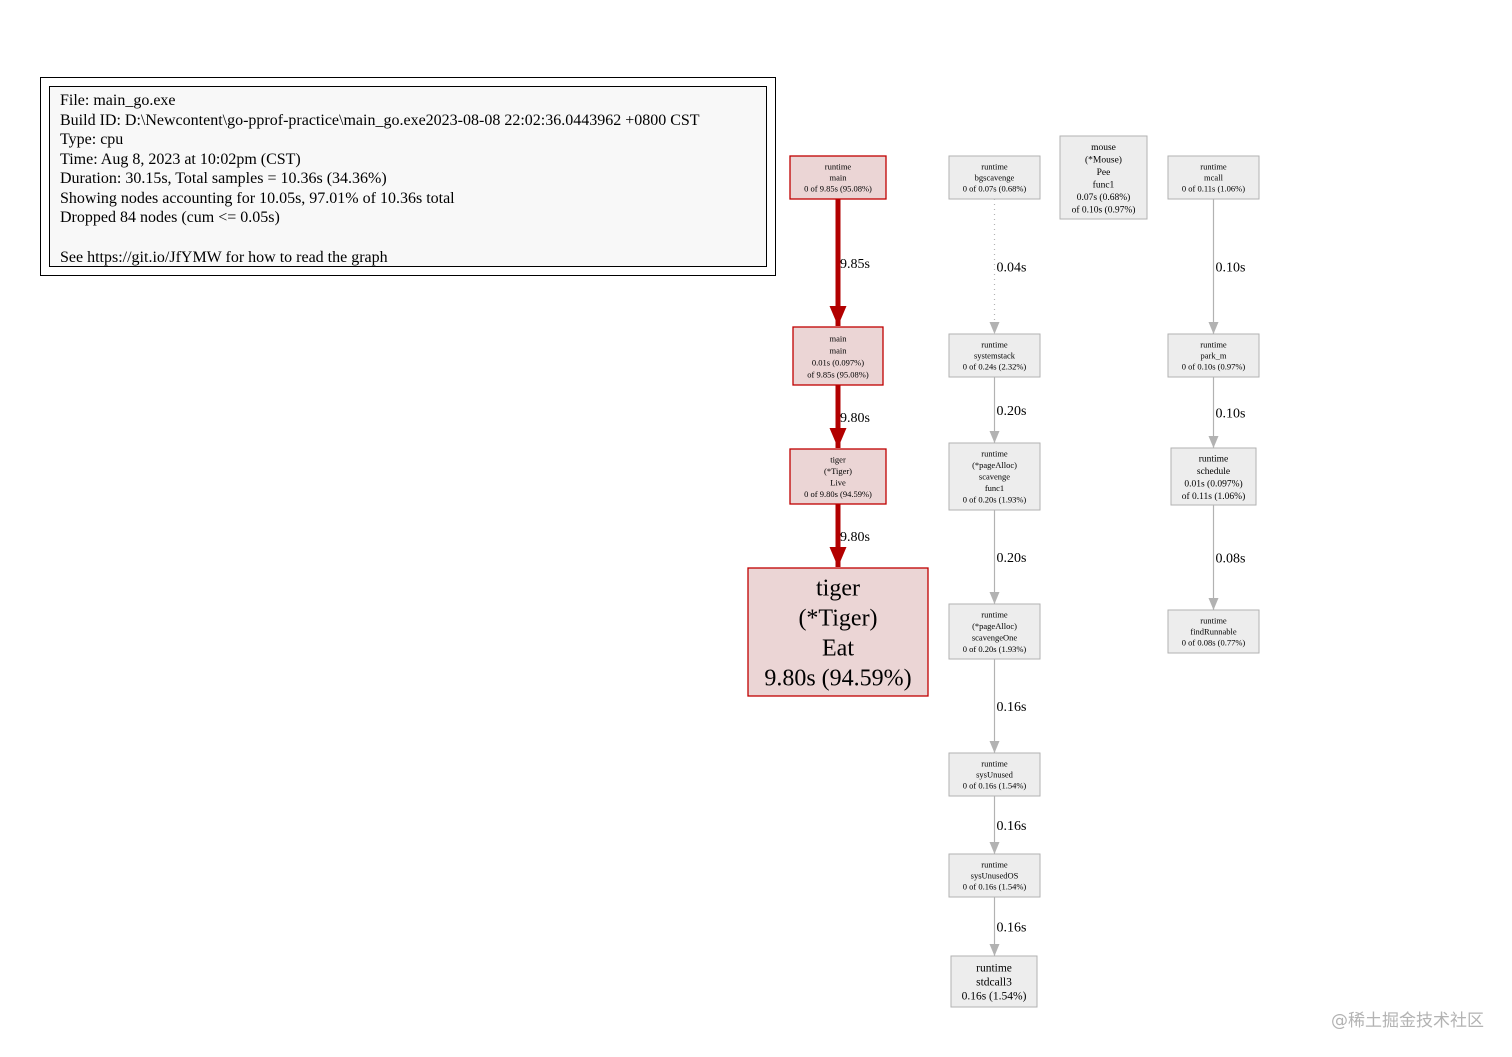  I want to click on node-tiger-live: tiger (*Tiger)Live 0 of 9.80s (94.59%), so click(838, 476).